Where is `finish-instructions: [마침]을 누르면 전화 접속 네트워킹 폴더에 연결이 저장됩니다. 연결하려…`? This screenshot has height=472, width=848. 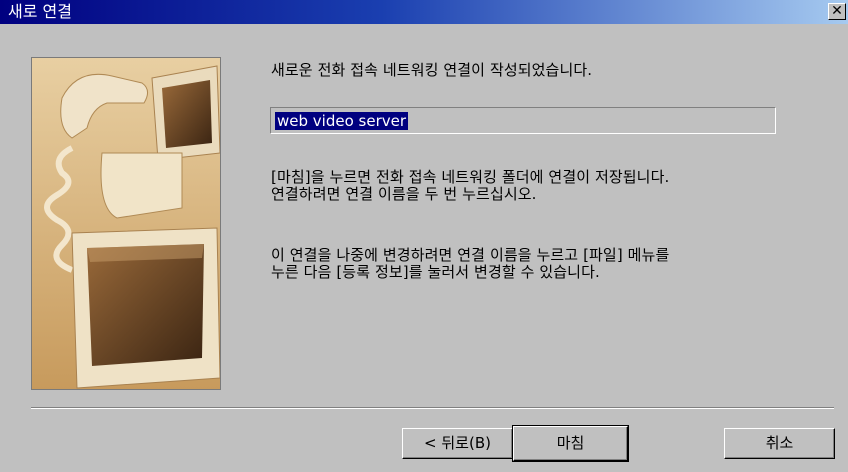
finish-instructions: [마침]을 누르면 전화 접속 네트워킹 폴더에 연결이 저장됩니다. 연결하려… is located at coordinates (470, 185).